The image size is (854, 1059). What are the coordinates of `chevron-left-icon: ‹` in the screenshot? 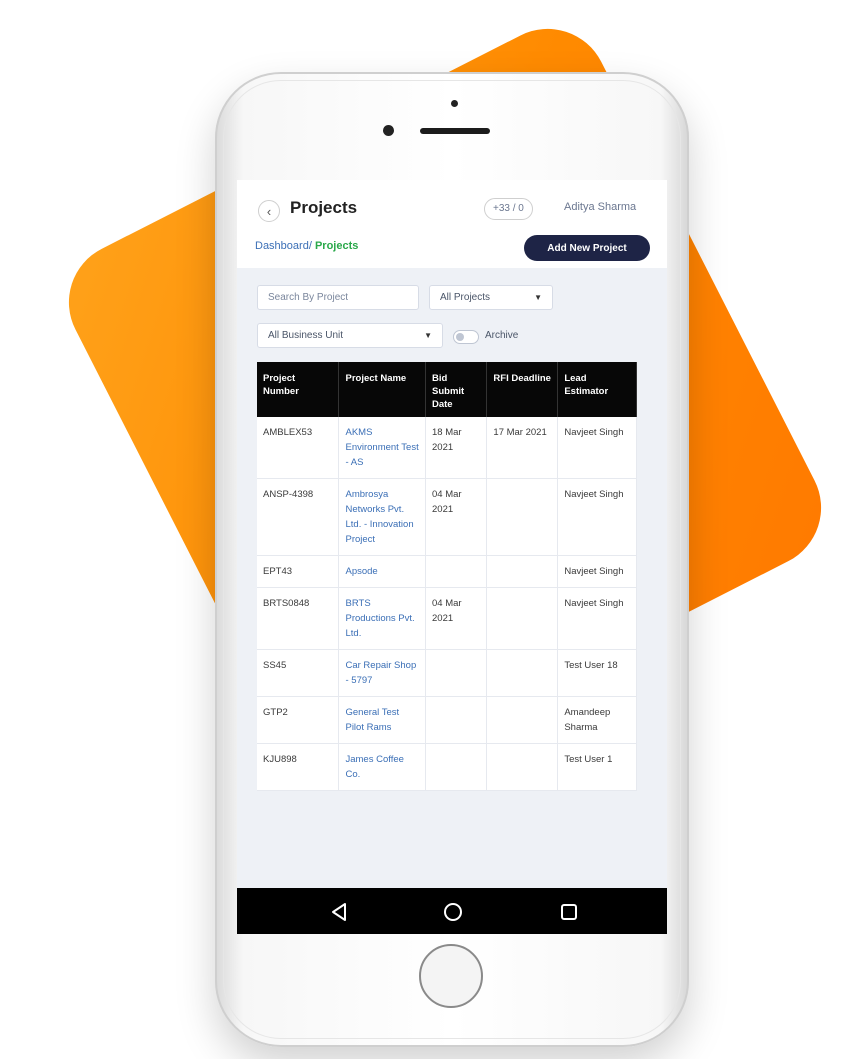 It's located at (269, 211).